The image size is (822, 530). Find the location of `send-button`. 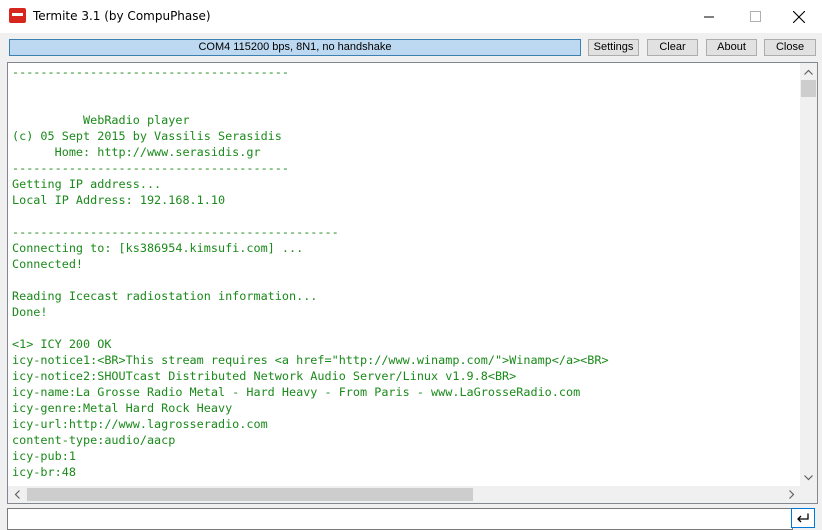

send-button is located at coordinates (803, 518).